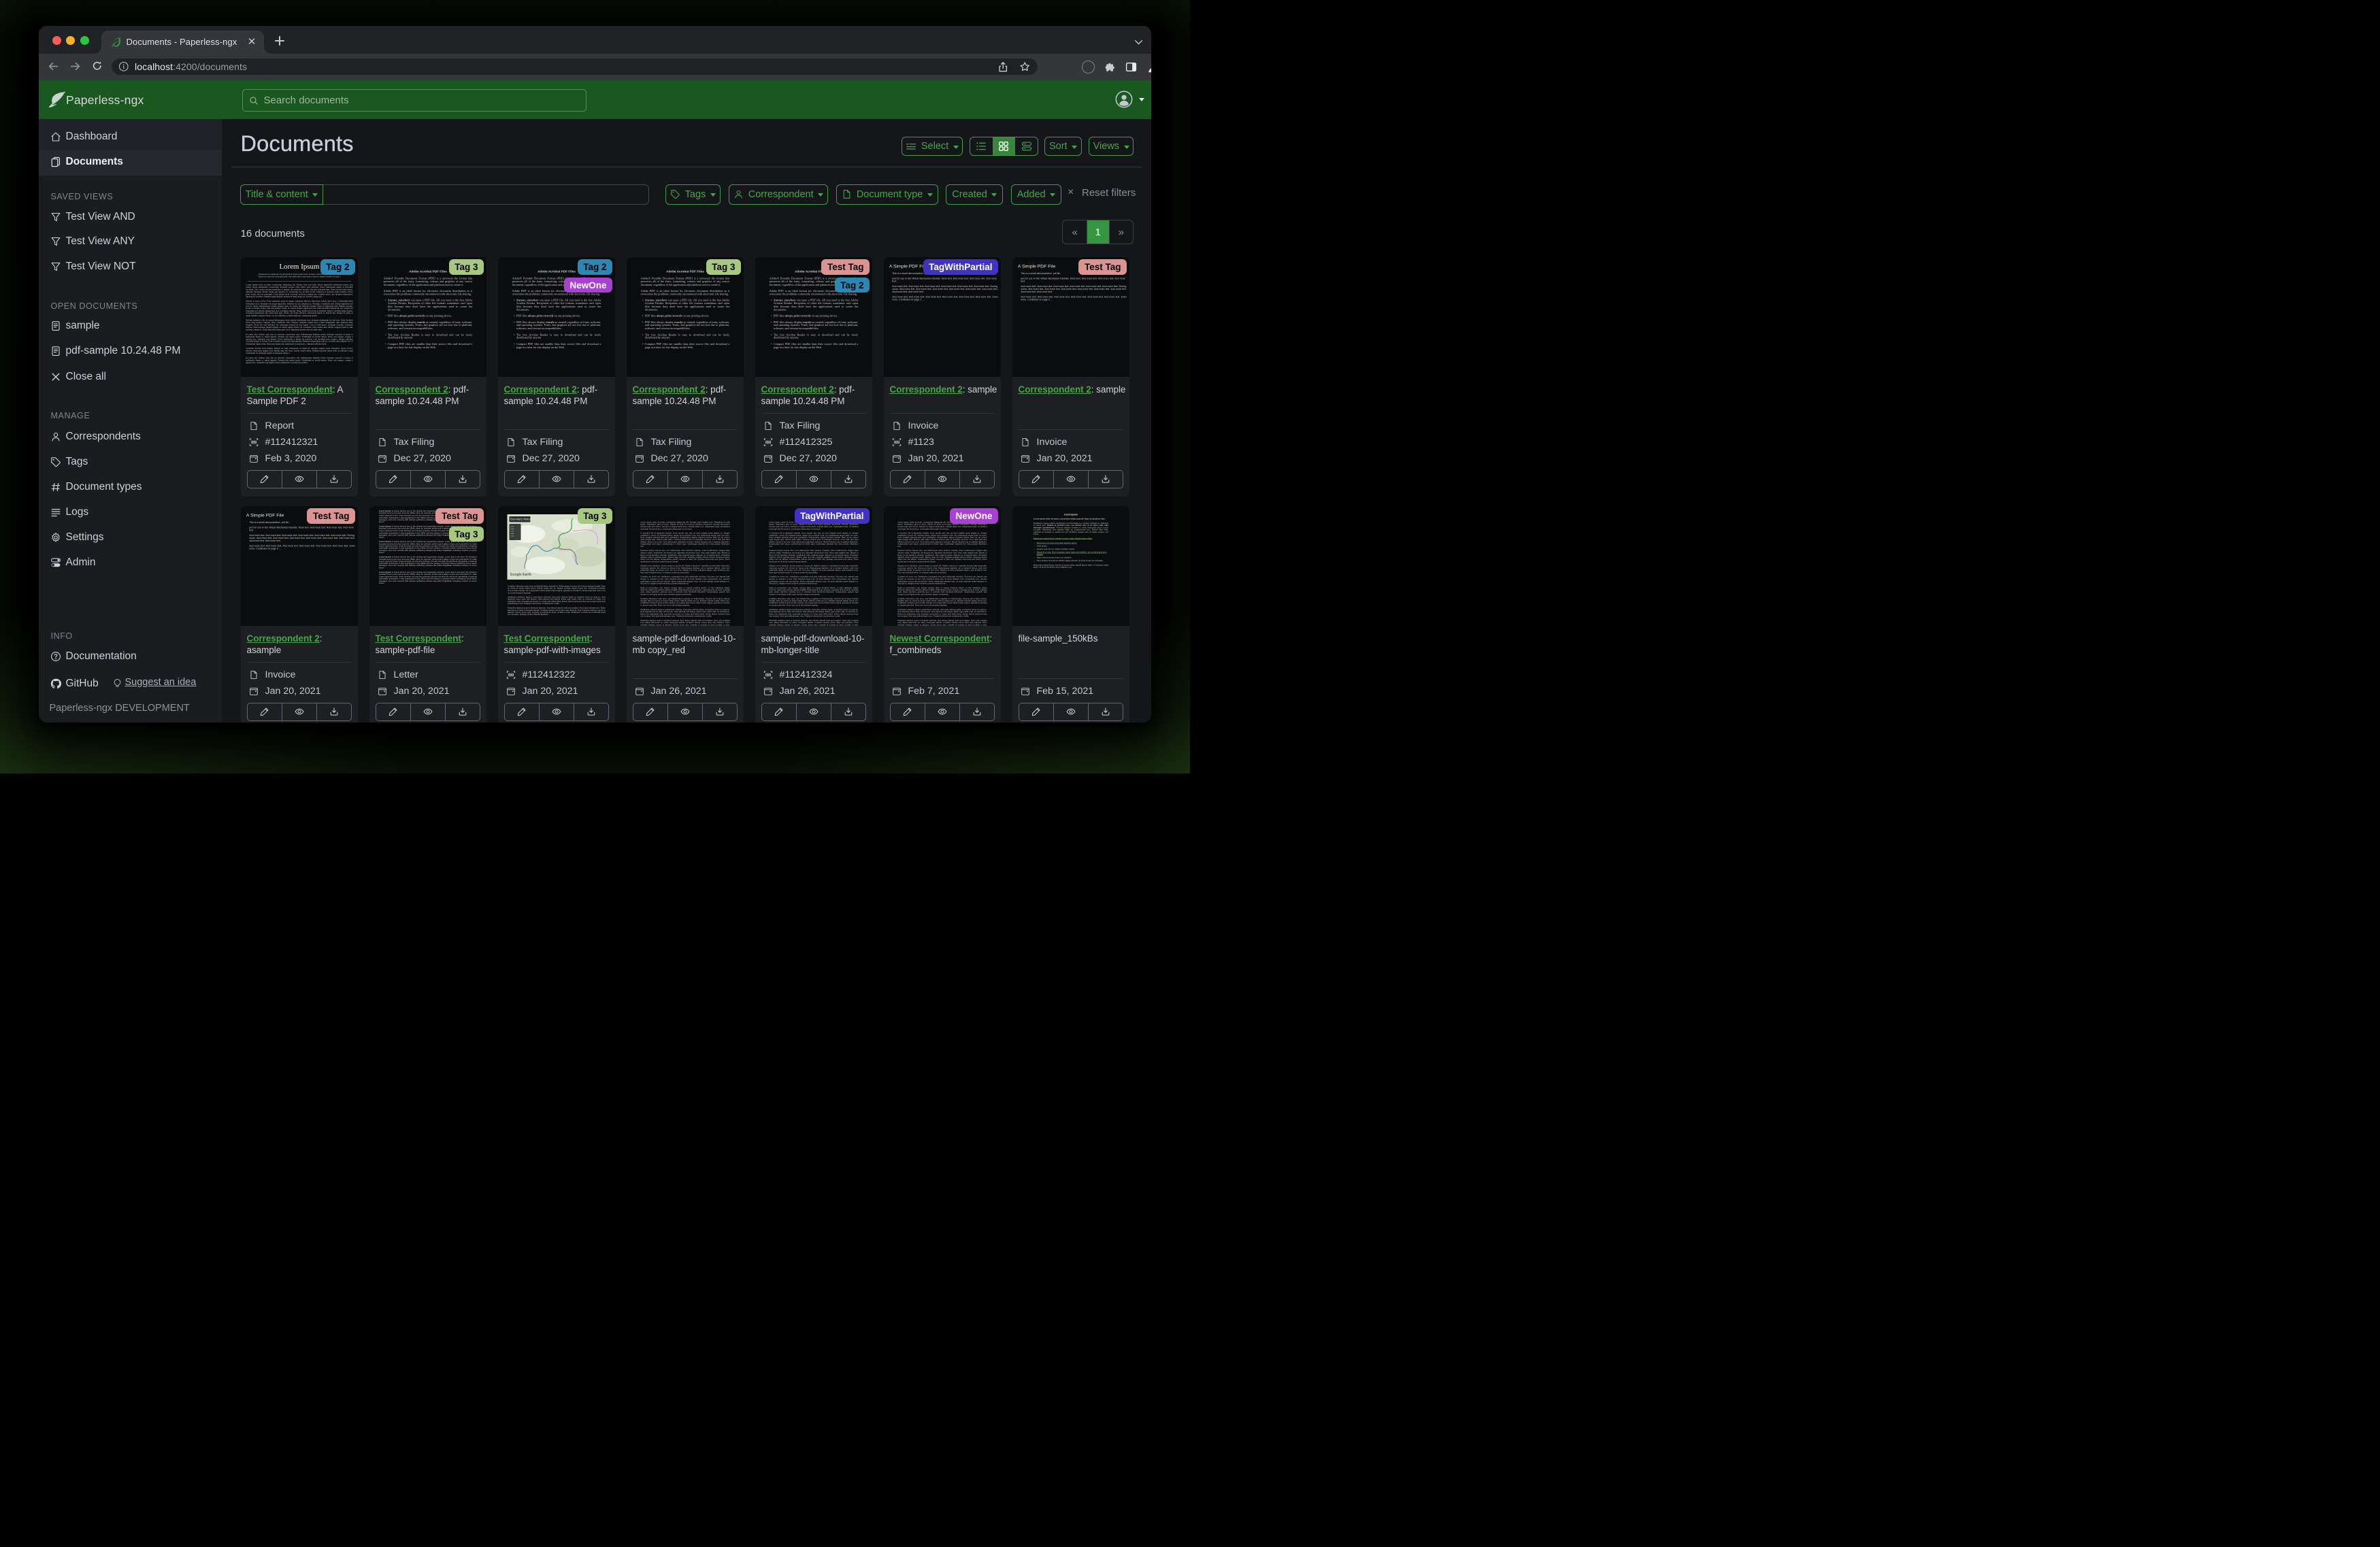 This screenshot has width=2380, height=1547. What do you see at coordinates (520, 575) in the screenshot?
I see `svg-text: Google Earth` at bounding box center [520, 575].